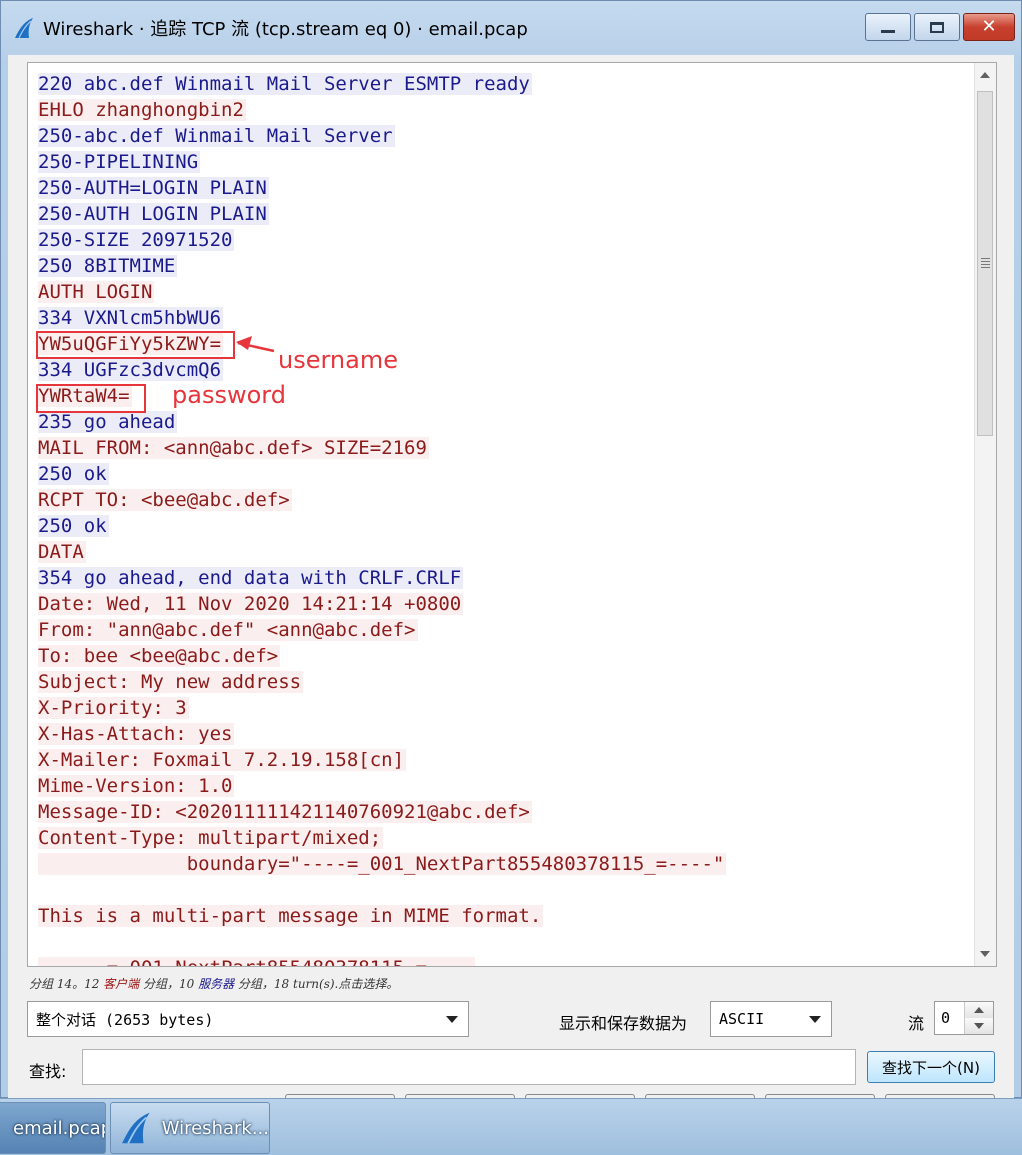 The height and width of the screenshot is (1155, 1022). I want to click on show-save-label: 显示和保存数据为, so click(623, 1023).